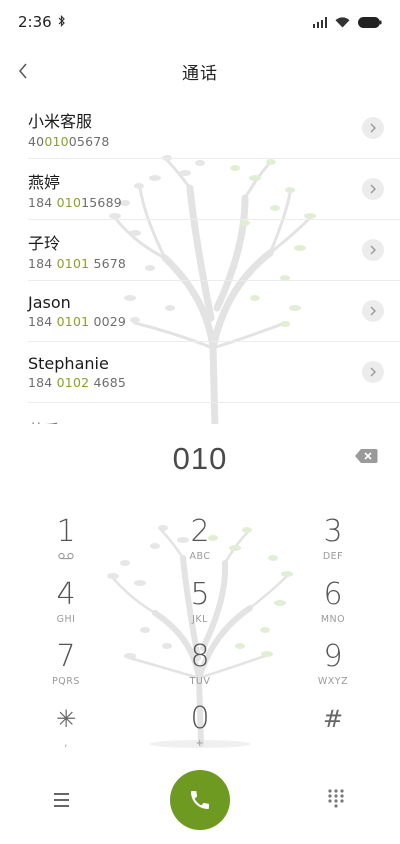 The height and width of the screenshot is (844, 400). What do you see at coordinates (200, 73) in the screenshot?
I see `page-title: 通话` at bounding box center [200, 73].